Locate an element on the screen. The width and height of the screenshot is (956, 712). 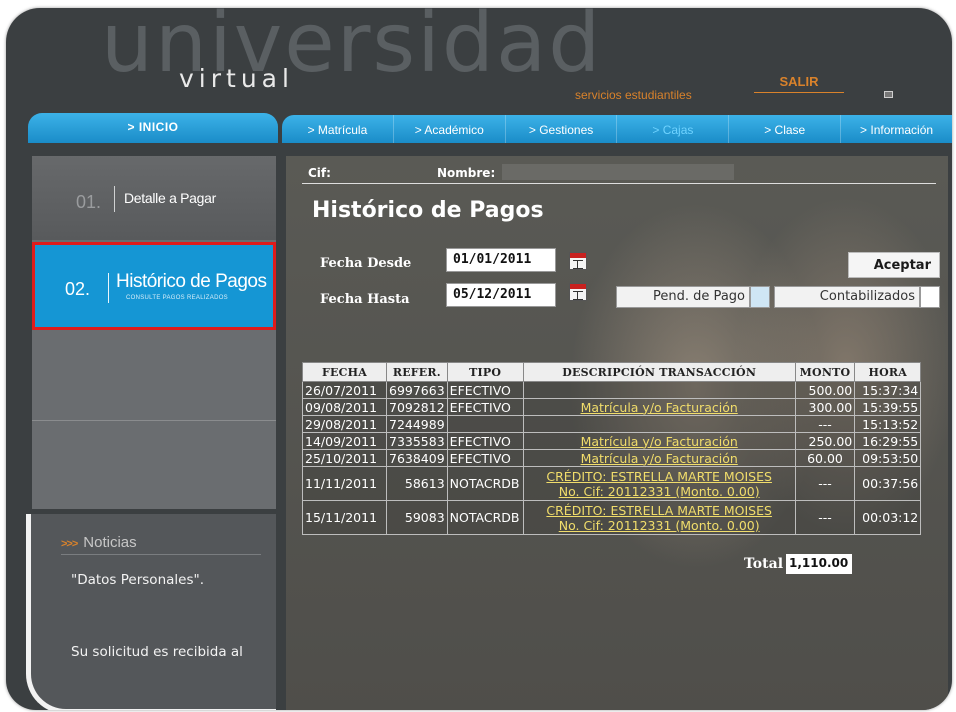
cell-hora: 00:03:12 is located at coordinates (888, 517).